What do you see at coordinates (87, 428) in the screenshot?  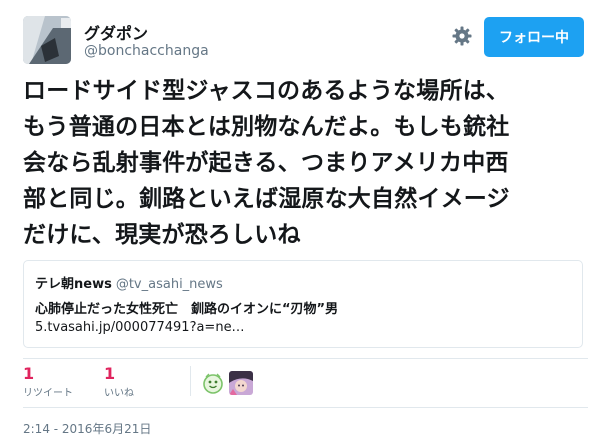 I see `tweet-timestamp: 2:14 - 2016年6月21日` at bounding box center [87, 428].